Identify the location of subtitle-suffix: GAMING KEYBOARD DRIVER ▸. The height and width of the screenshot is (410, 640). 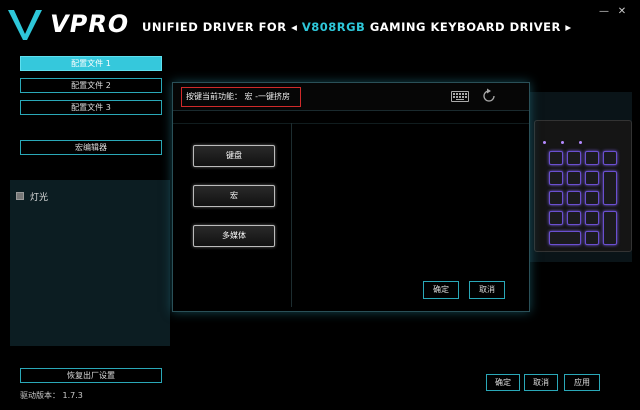
(468, 27).